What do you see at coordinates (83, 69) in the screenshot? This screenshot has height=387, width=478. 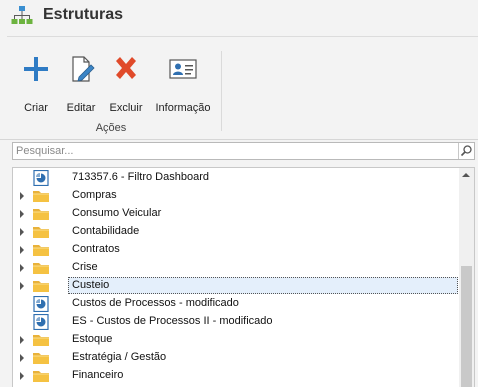 I see `edit-document-icon` at bounding box center [83, 69].